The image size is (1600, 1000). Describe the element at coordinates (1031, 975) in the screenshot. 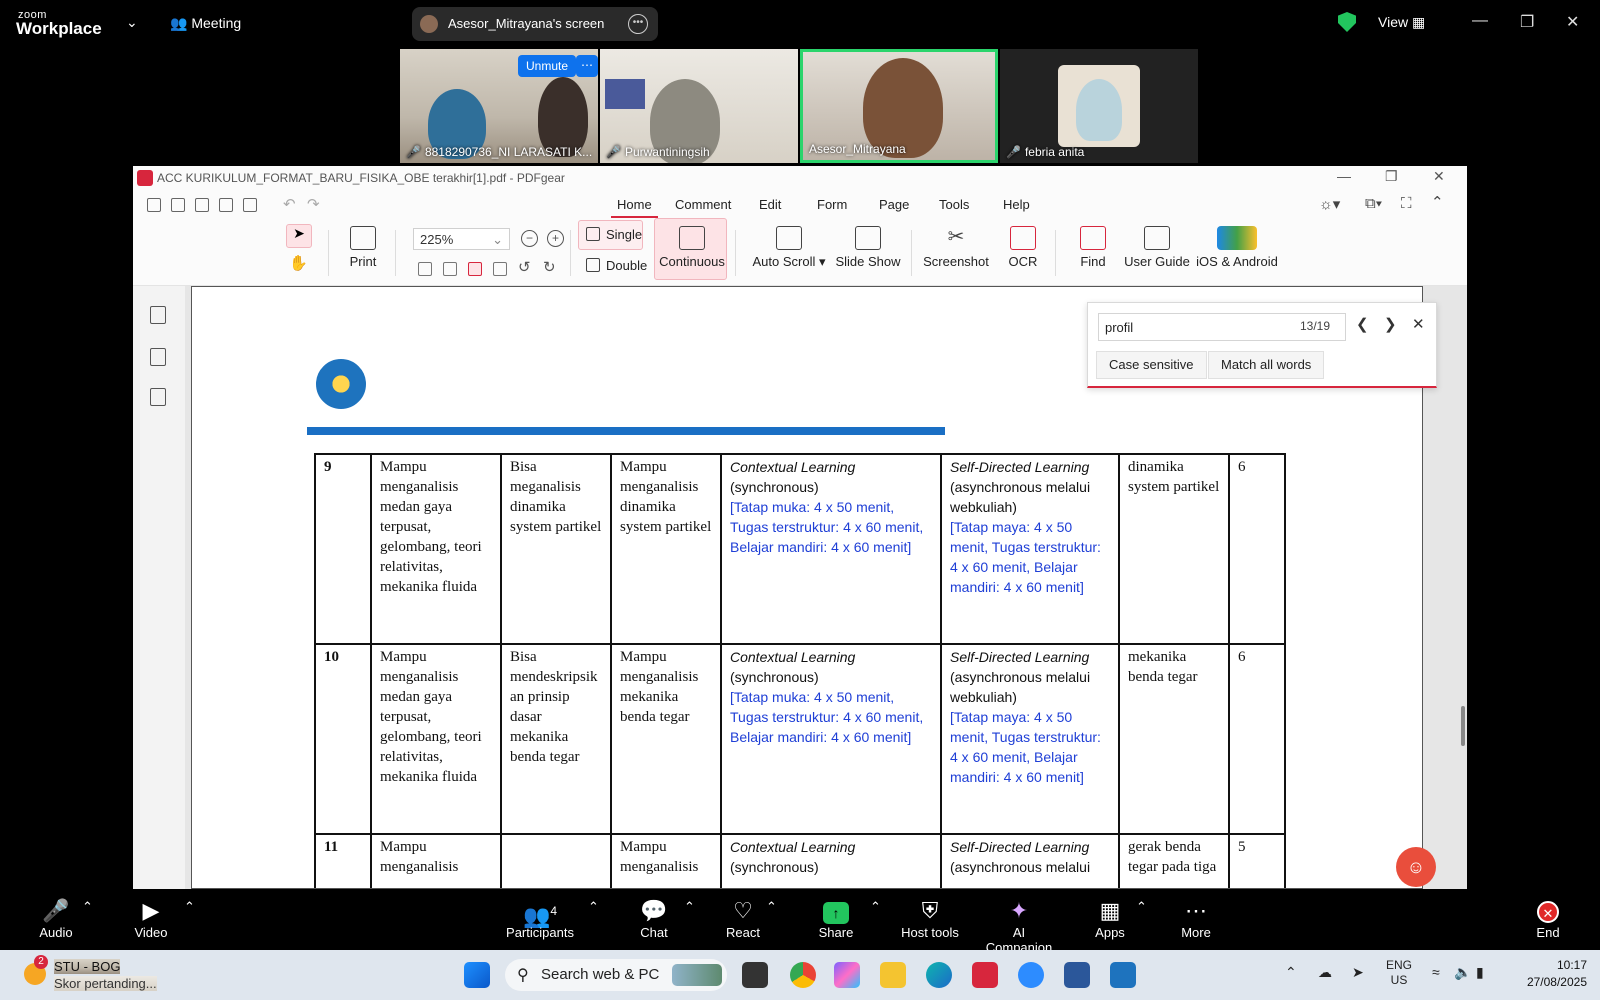

I see `zoom-taskbar-icon` at that location.